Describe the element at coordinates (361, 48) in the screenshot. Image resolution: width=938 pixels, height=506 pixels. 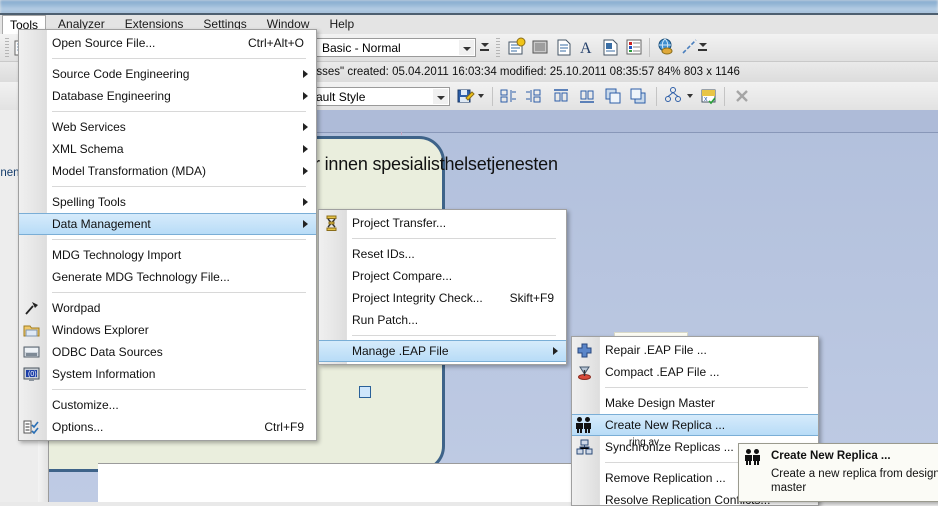
I see `style-combo-value: Basic - Normal` at that location.